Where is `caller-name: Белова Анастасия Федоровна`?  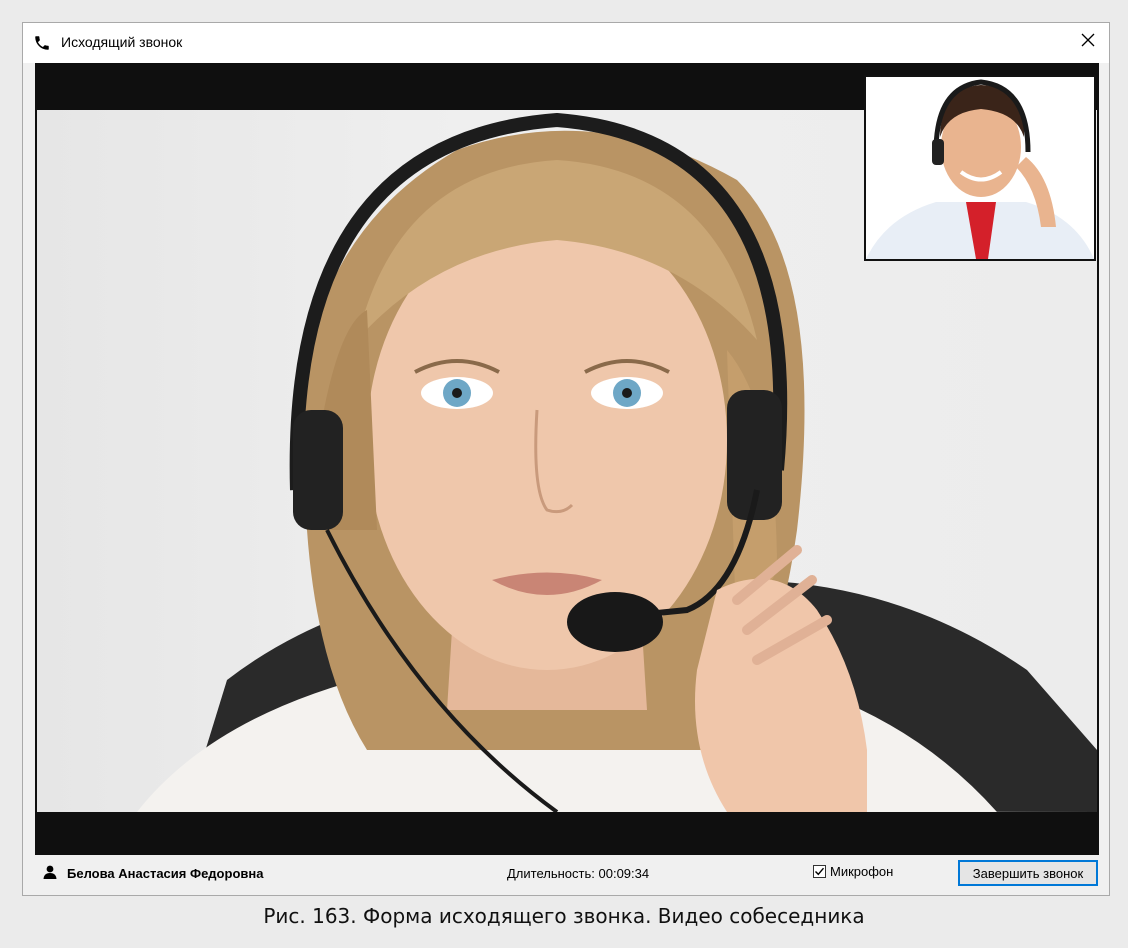
caller-name: Белова Анастасия Федоровна is located at coordinates (165, 873).